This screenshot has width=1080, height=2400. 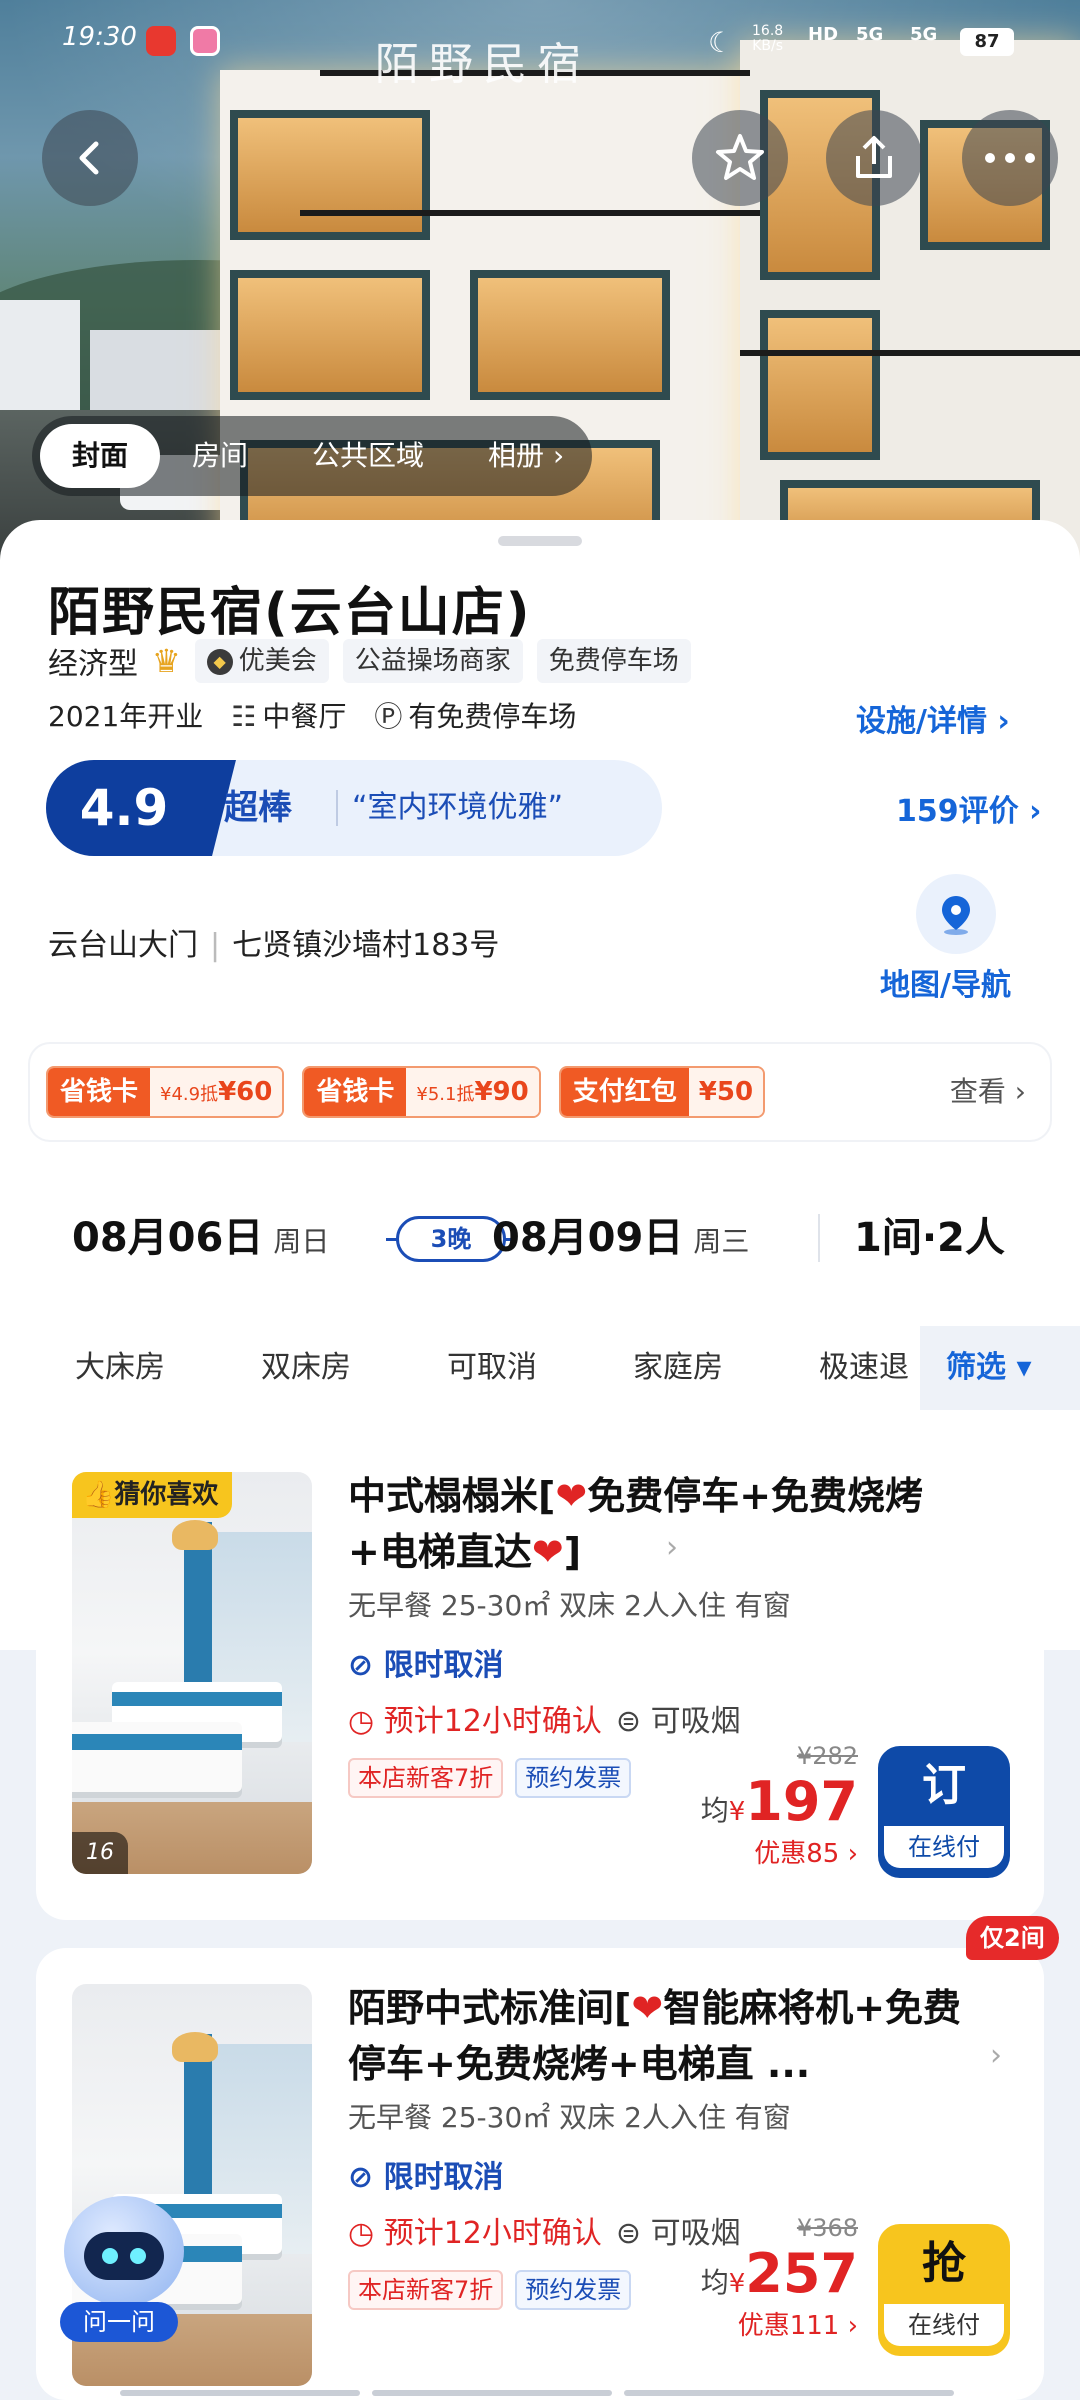 I want to click on more-dots-icon, so click(x=1010, y=158).